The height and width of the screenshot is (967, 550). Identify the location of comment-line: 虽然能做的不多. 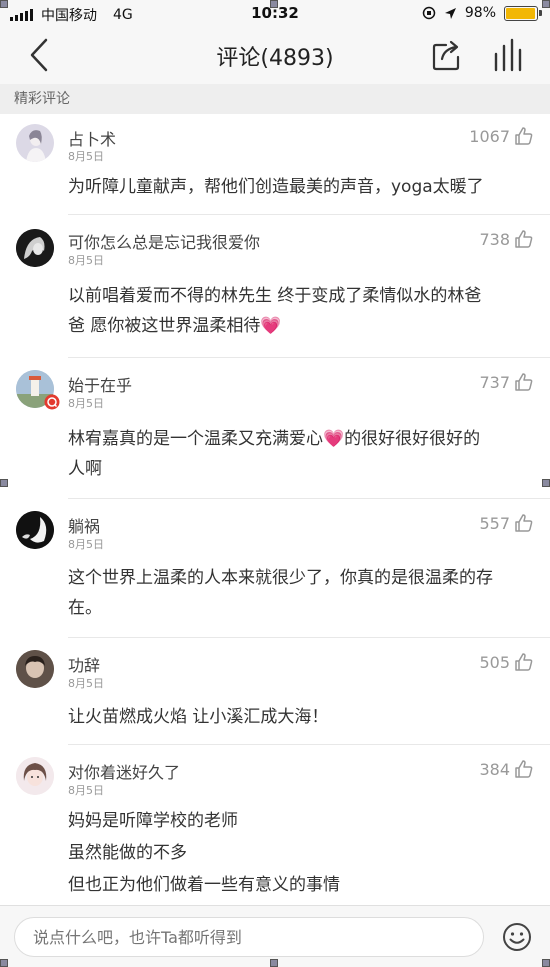
(127, 853).